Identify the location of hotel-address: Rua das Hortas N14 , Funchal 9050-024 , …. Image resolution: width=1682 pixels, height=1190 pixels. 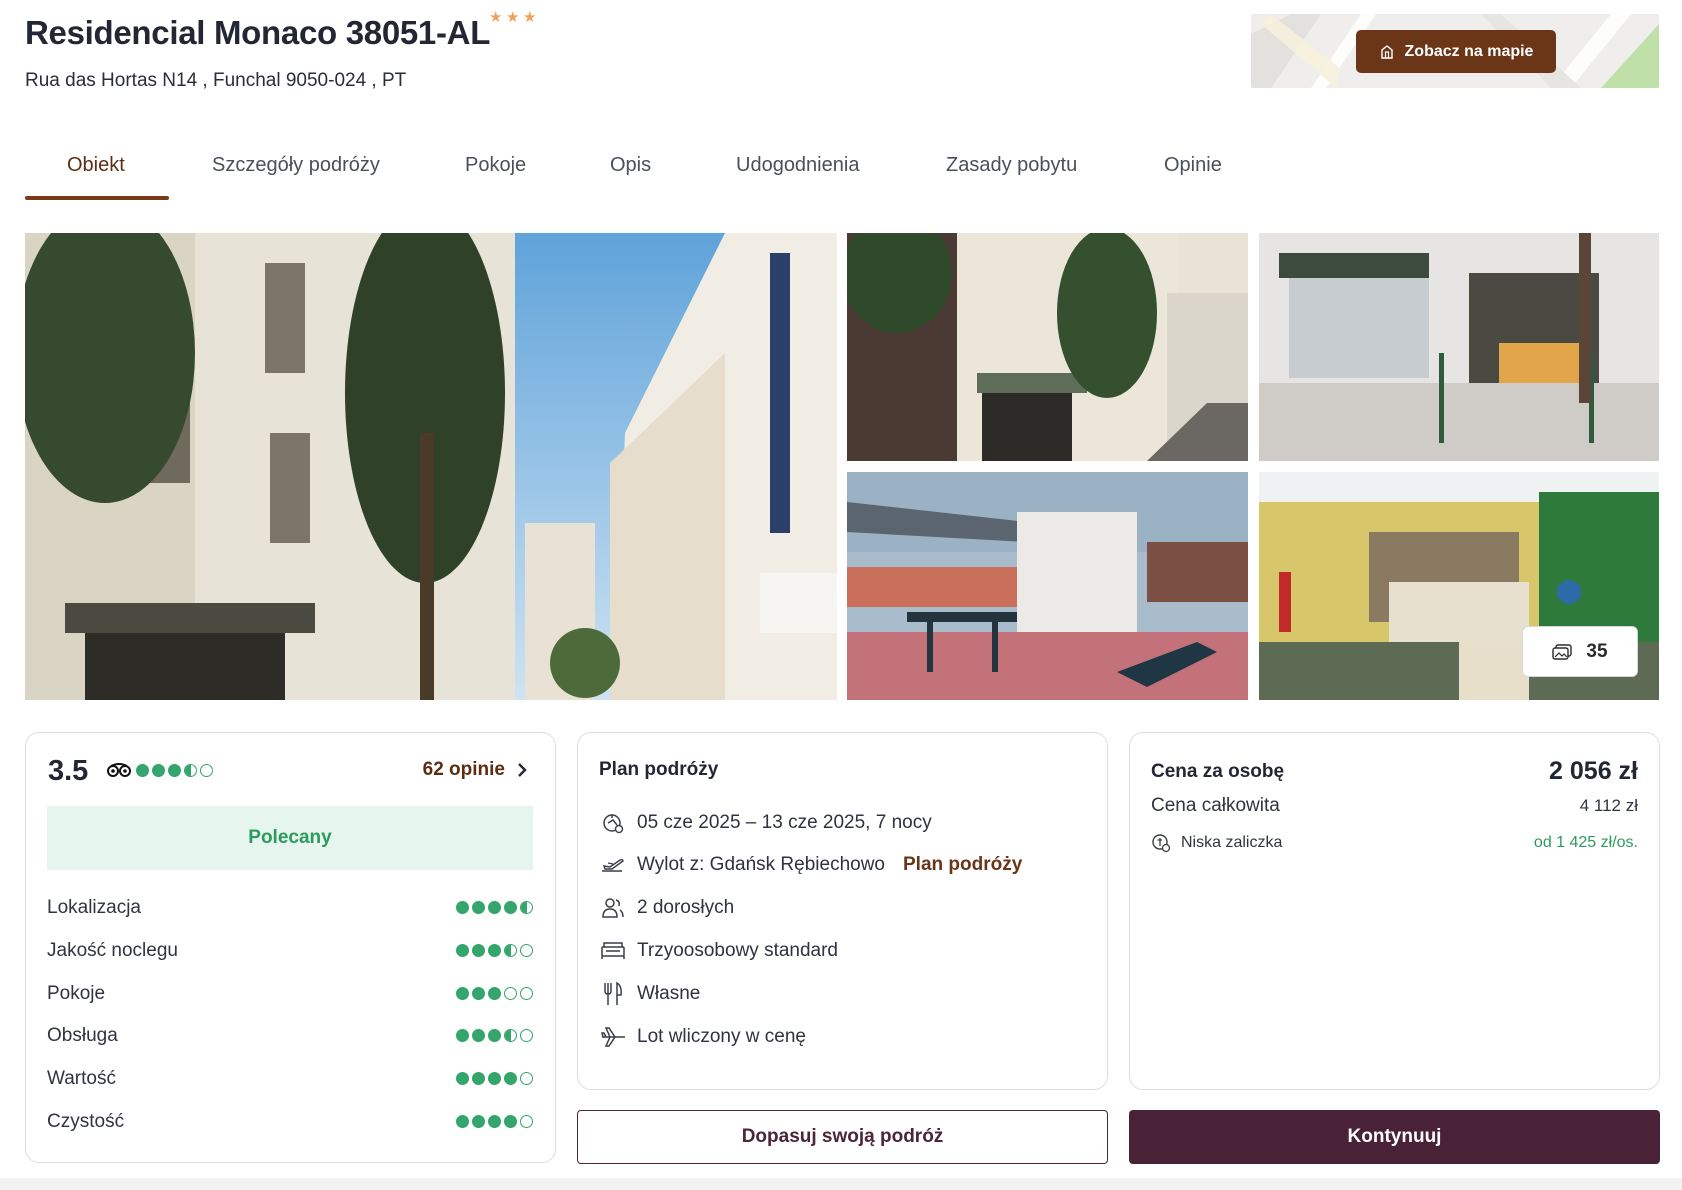
(216, 80).